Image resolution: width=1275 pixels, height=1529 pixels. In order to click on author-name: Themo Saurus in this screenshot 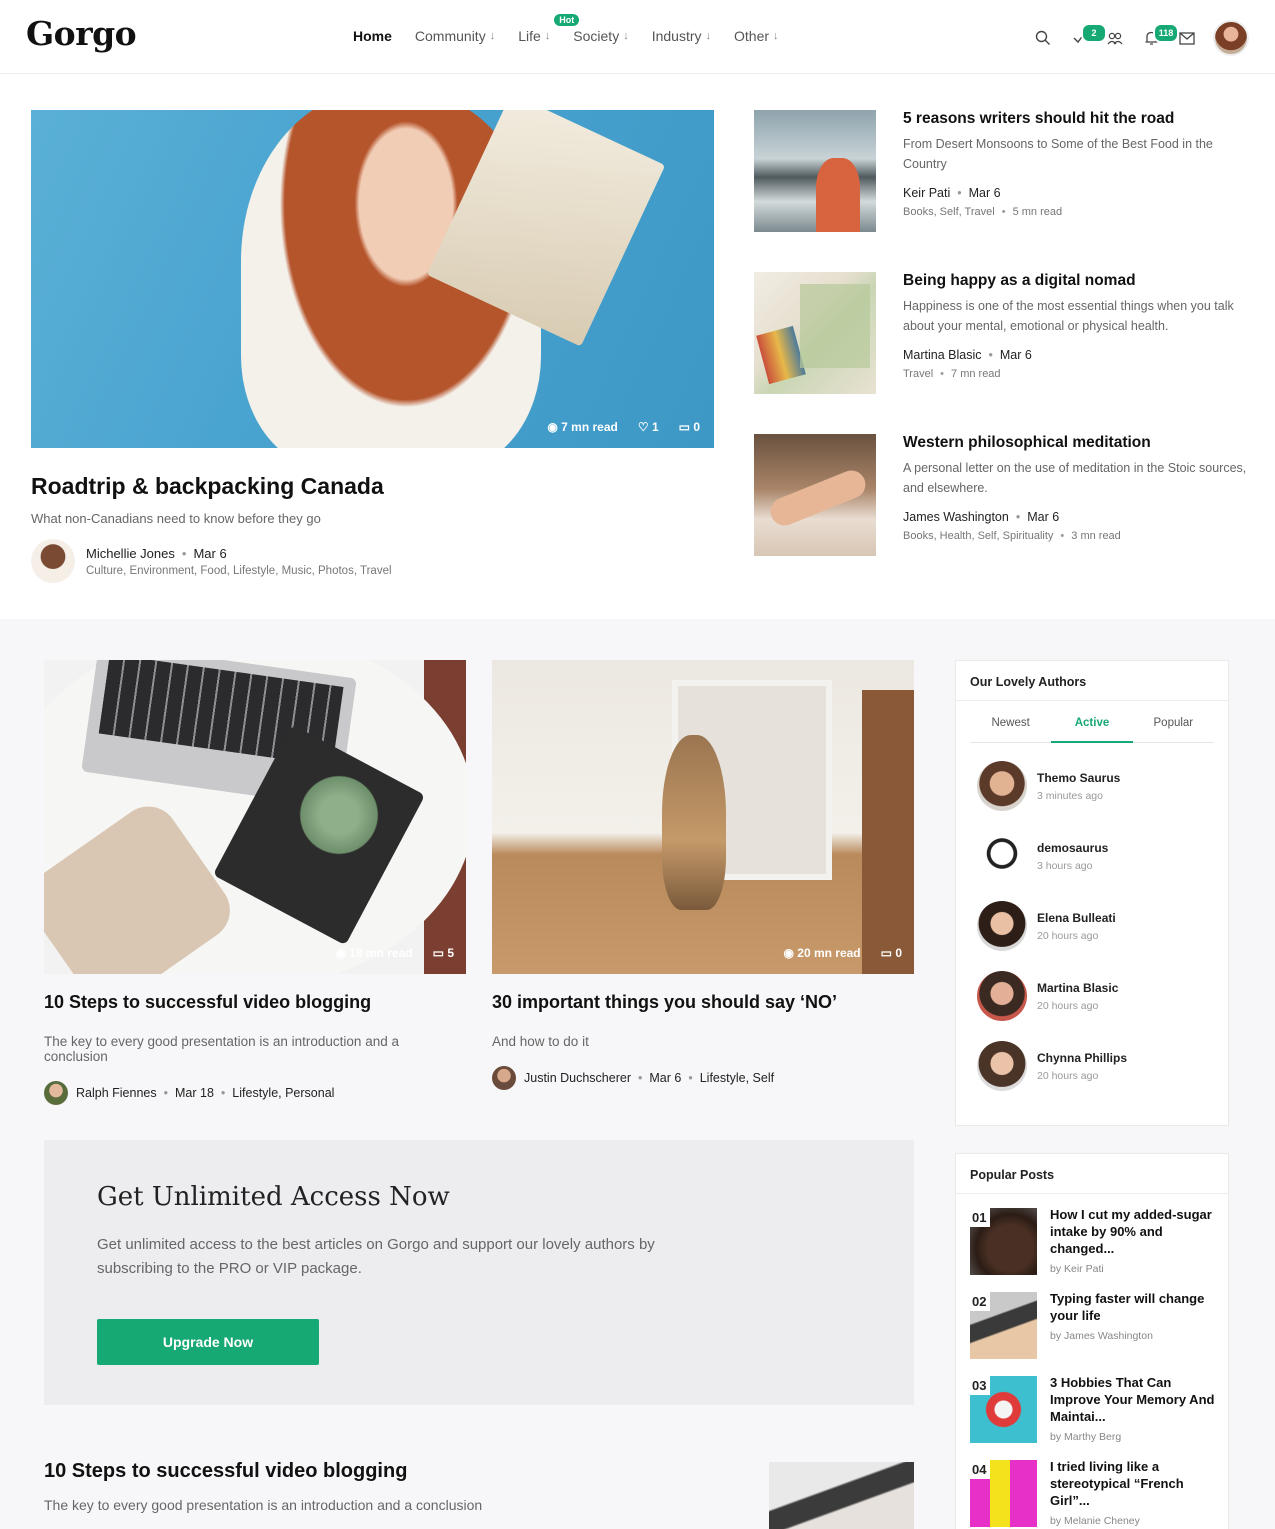, I will do `click(1079, 777)`.